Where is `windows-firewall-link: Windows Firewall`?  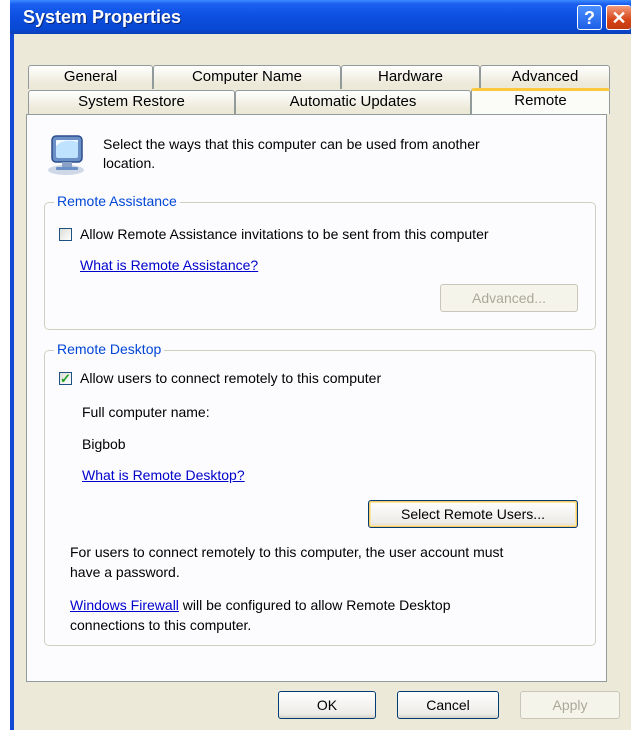
windows-firewall-link: Windows Firewall is located at coordinates (124, 605).